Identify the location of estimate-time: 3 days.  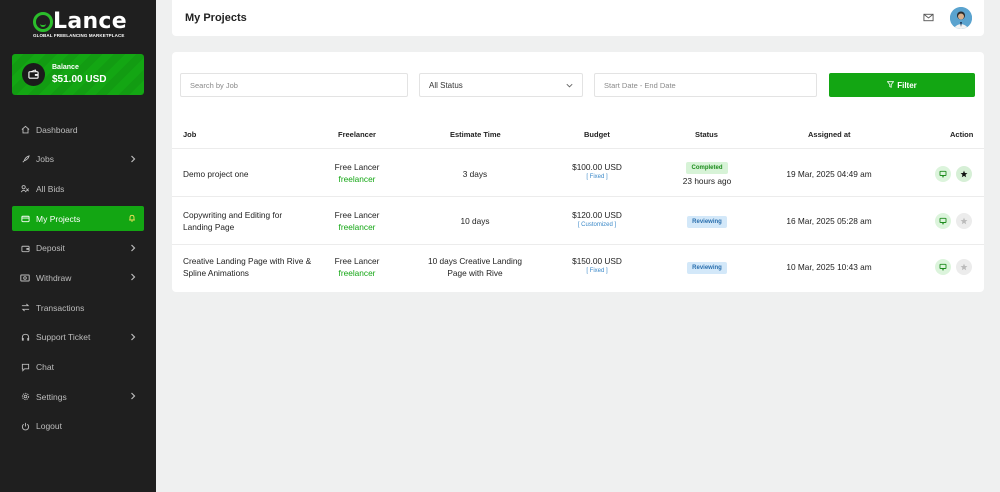
(475, 174).